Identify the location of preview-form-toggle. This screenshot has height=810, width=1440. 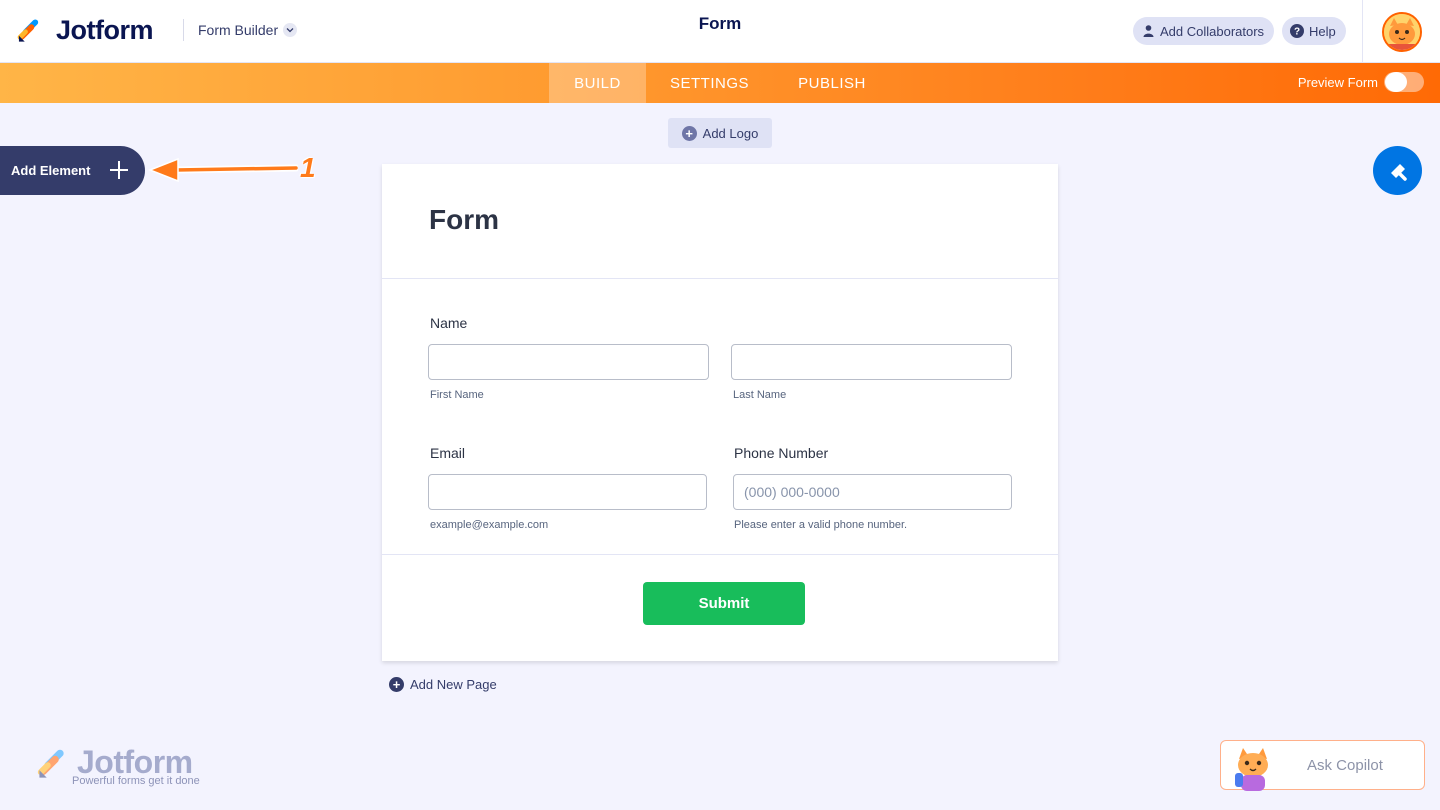
(1404, 82).